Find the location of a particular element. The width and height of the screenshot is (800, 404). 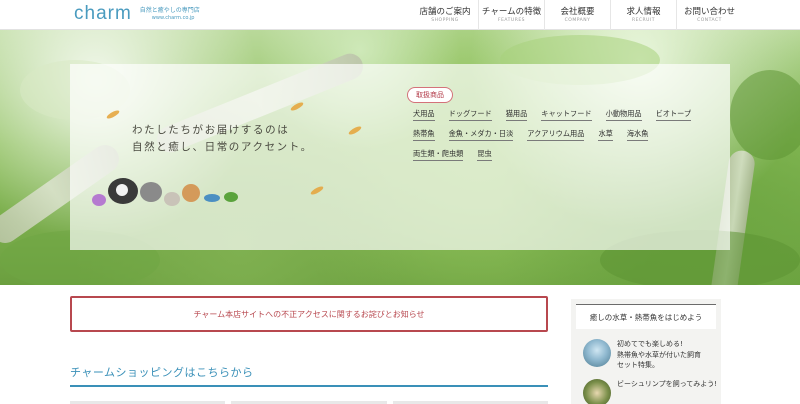

tagline-line-2: 自然と癒し、日常のアクセント。 is located at coordinates (222, 147).